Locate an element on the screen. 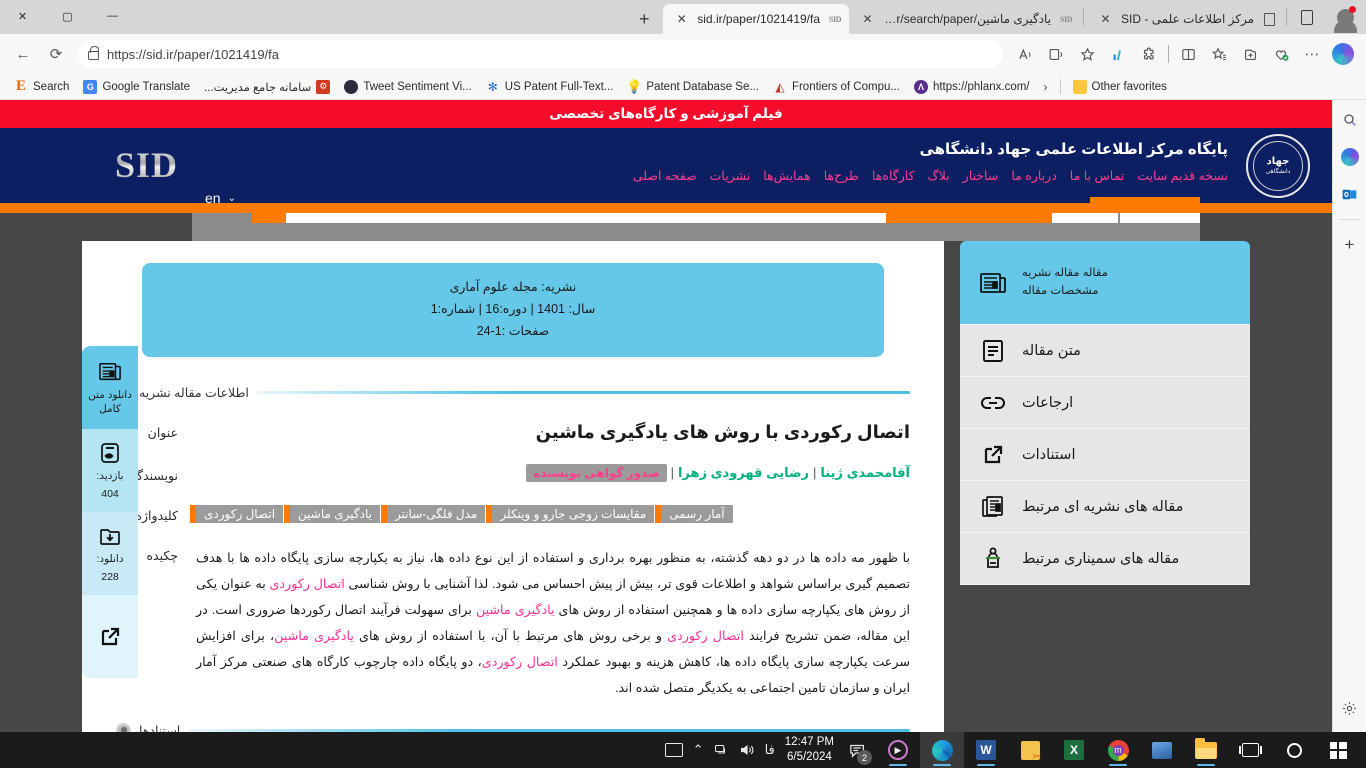 The image size is (1366, 768). keyword-tag: یادگیری ماشین is located at coordinates (332, 513).